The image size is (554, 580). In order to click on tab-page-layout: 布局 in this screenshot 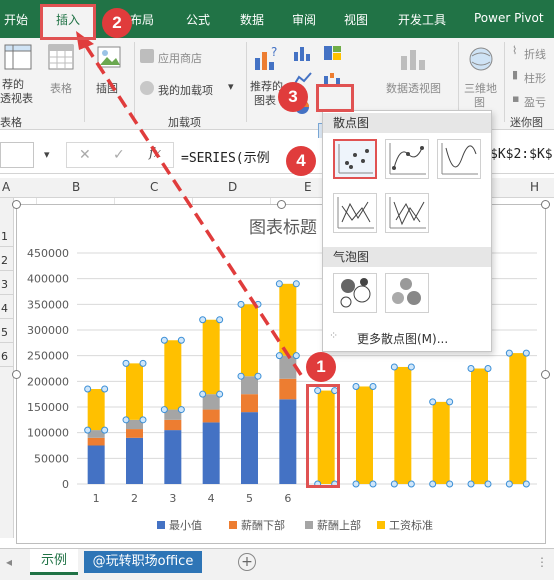, I will do `click(142, 19)`.